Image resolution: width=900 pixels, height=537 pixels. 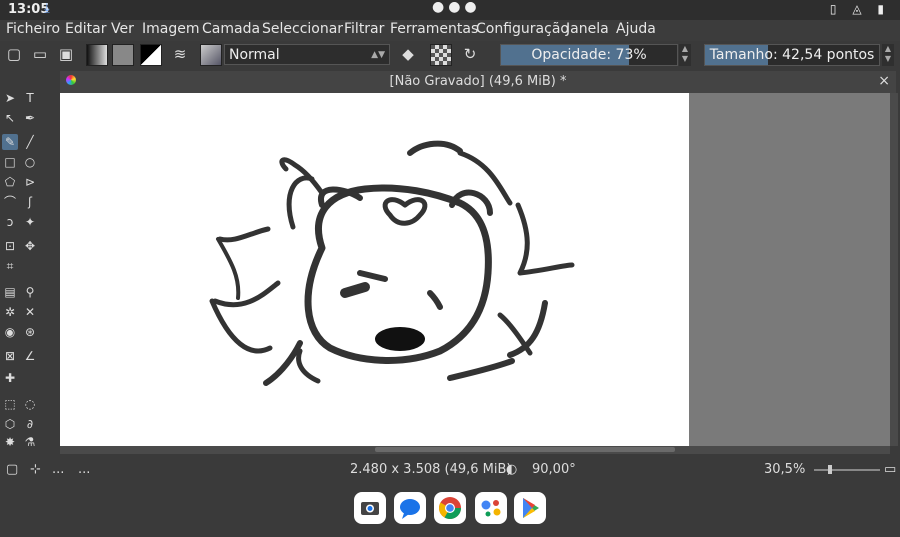 What do you see at coordinates (30, 292) in the screenshot?
I see `color-picker-icon: ⚲` at bounding box center [30, 292].